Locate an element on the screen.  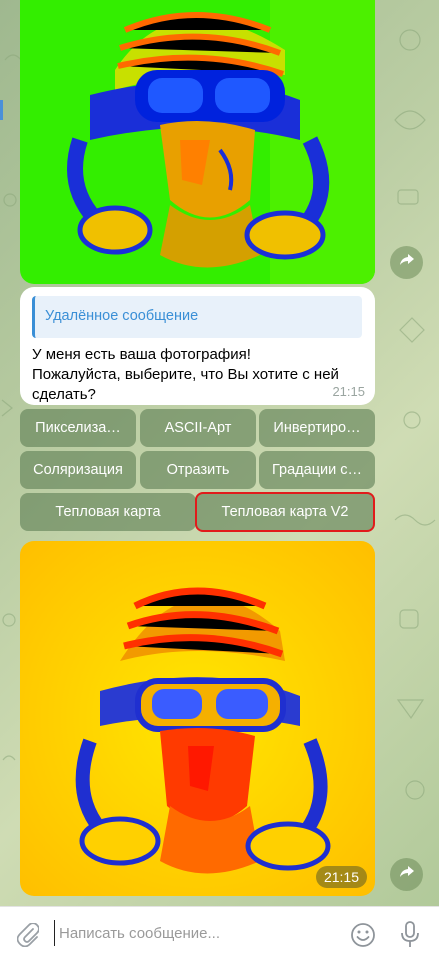
message-time: 21:15 is located at coordinates (348, 391).